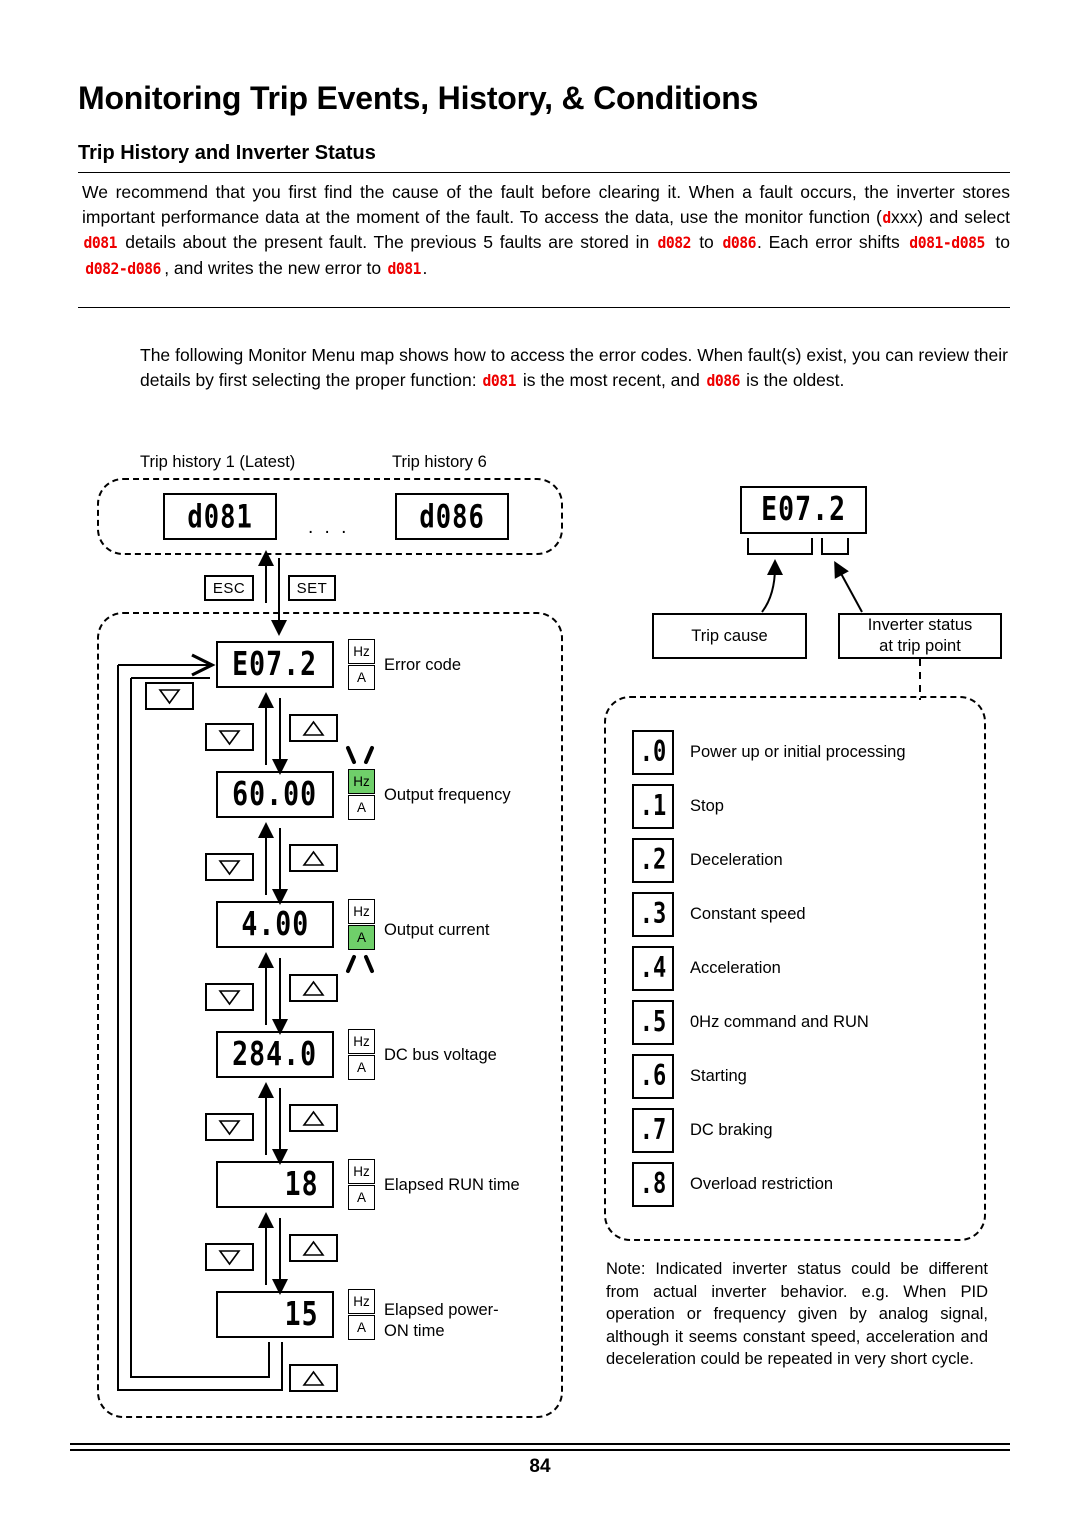 This screenshot has width=1080, height=1526. I want to click on callout-leaders, so click(812, 586).